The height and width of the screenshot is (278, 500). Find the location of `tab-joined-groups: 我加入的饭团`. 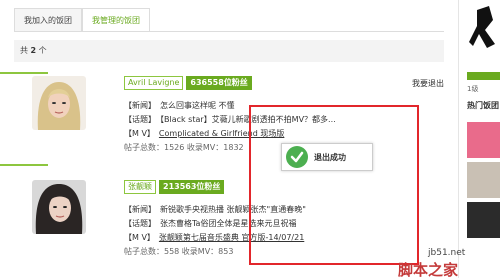

tab-joined-groups: 我加入的饭团 is located at coordinates (48, 20).